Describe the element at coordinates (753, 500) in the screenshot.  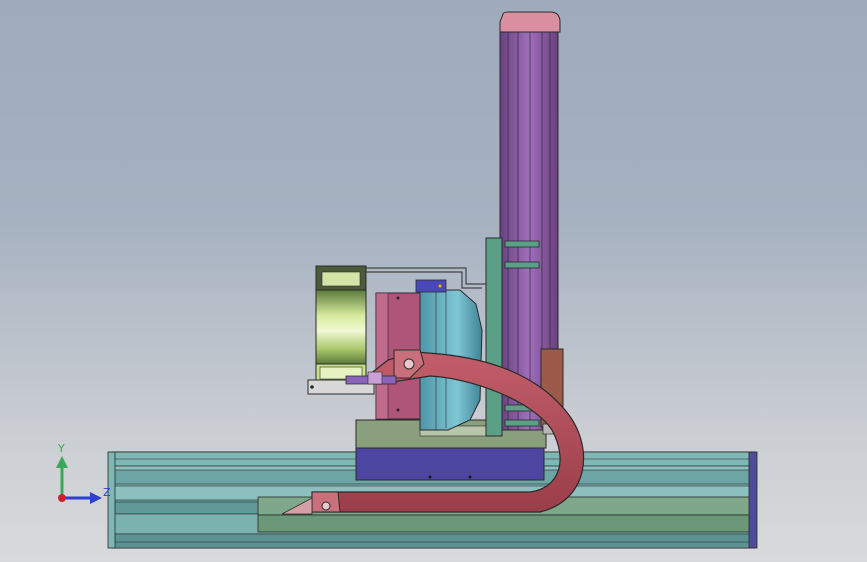
I see `rail-end-cap-right` at that location.